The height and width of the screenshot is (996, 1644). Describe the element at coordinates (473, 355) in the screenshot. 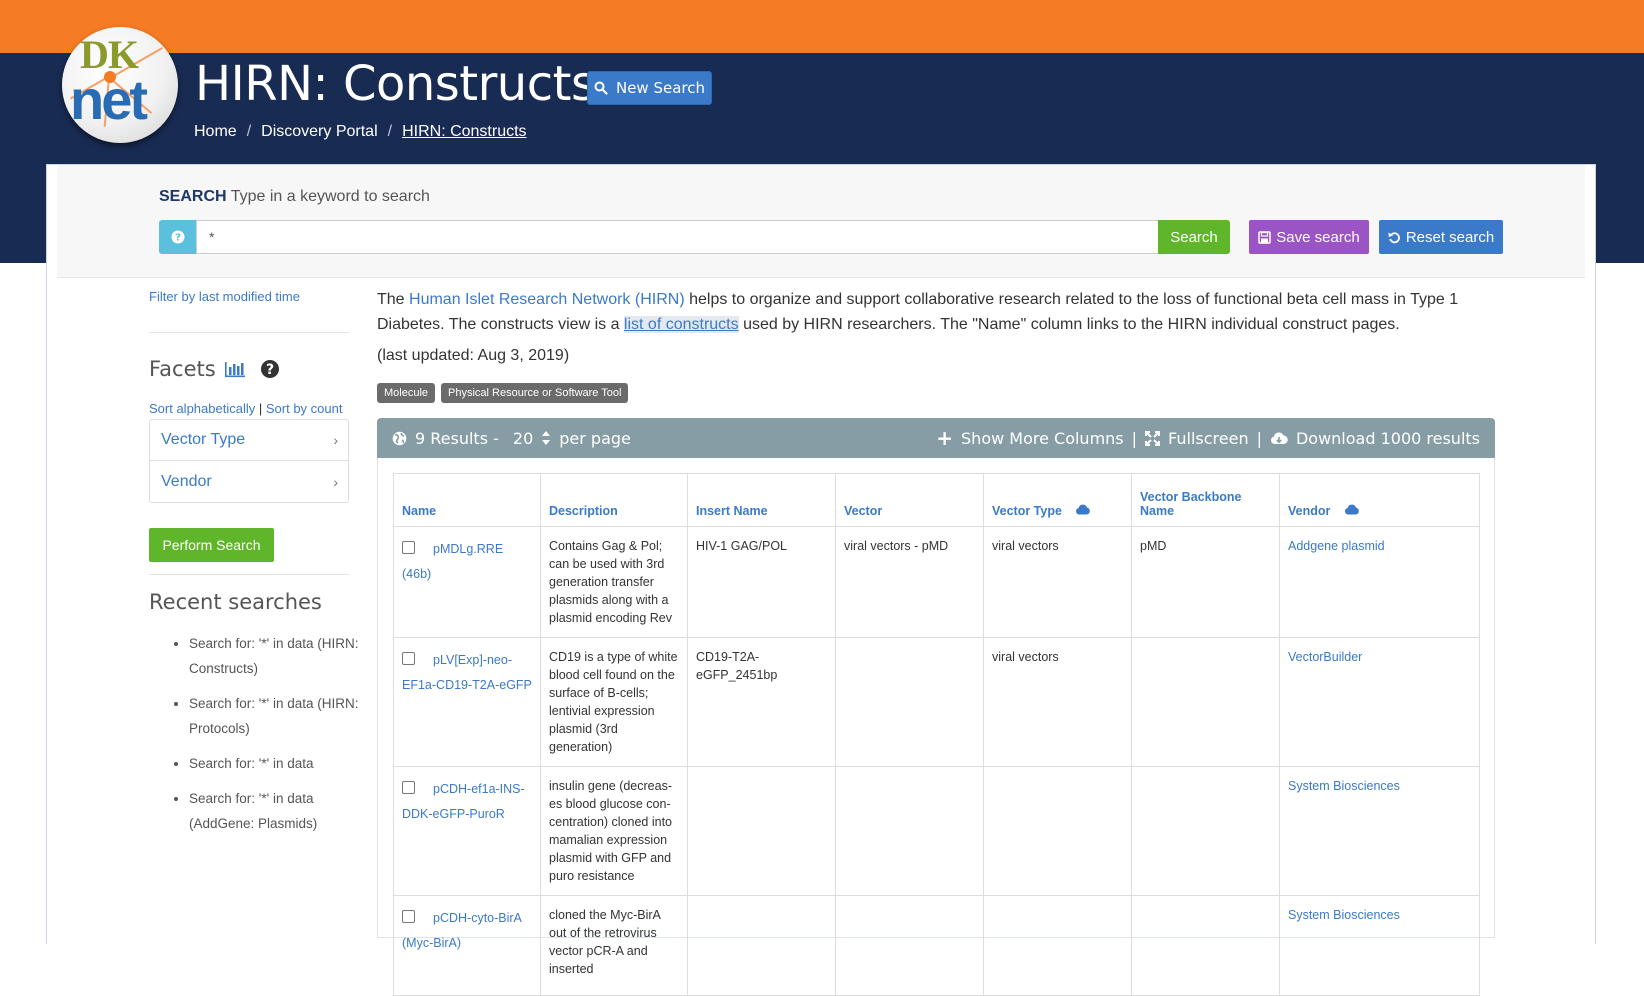

I see `last-updated-text: (last updated: Aug 3, 2019)` at that location.